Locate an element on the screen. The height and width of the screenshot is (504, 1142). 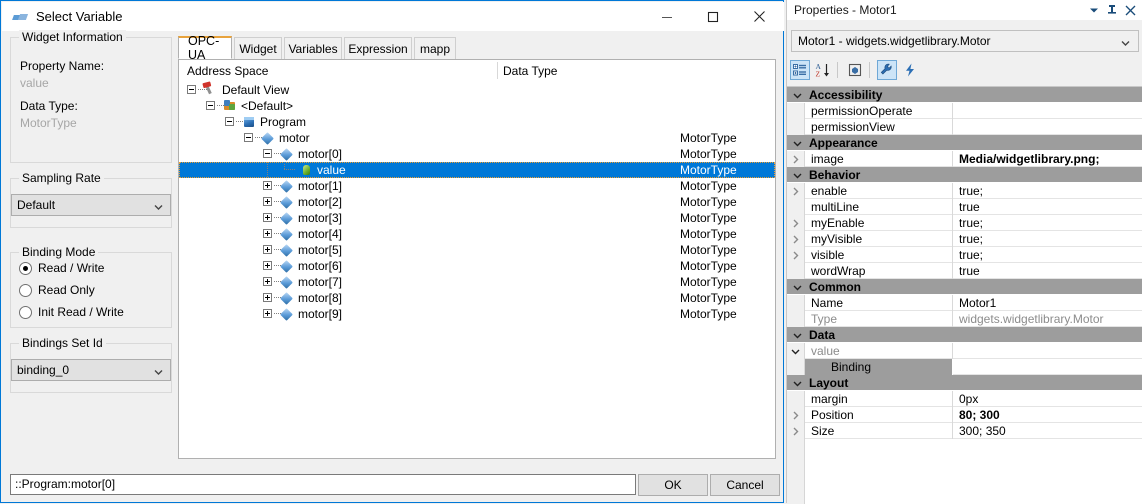
property-value: 300; 350 is located at coordinates (1047, 431).